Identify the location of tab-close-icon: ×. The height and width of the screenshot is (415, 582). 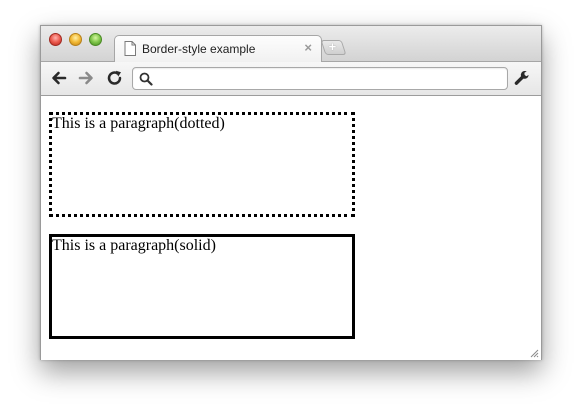
(308, 47).